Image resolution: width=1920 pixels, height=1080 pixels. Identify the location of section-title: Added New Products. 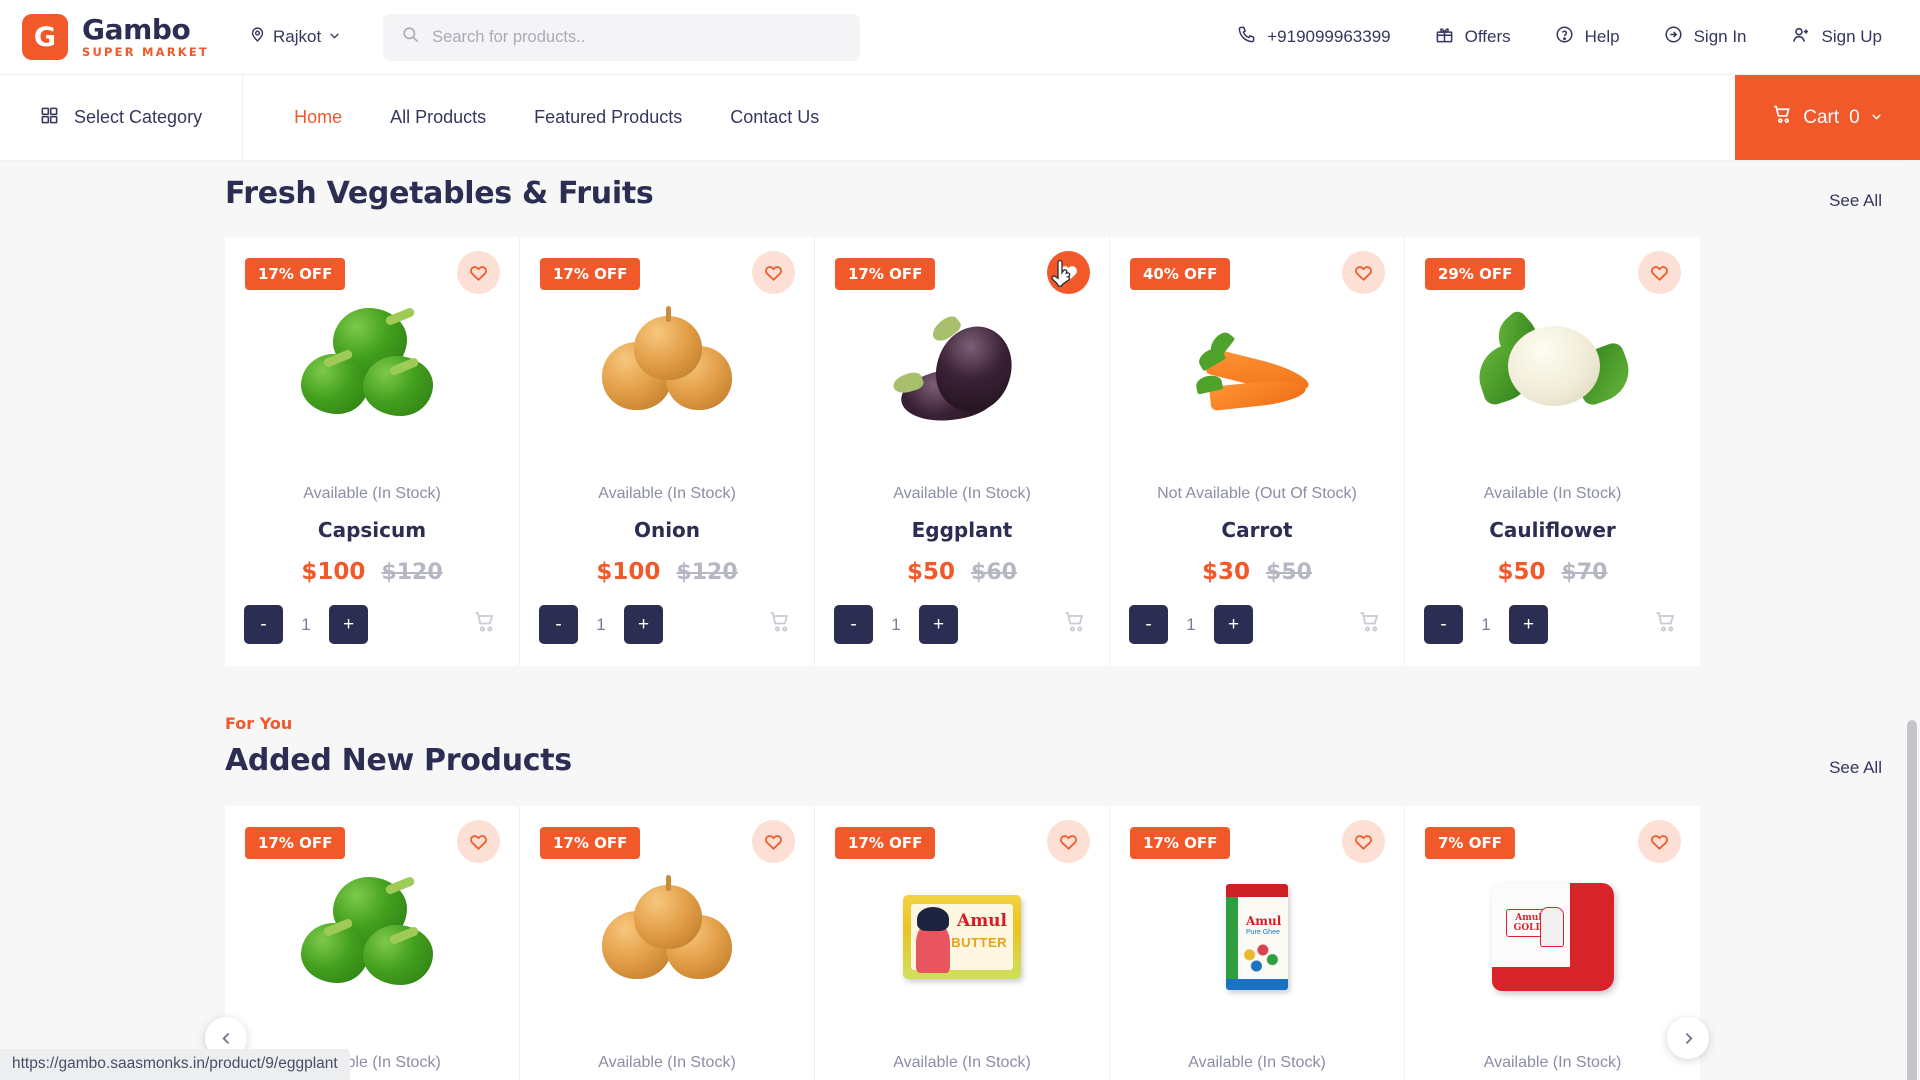
(398, 760).